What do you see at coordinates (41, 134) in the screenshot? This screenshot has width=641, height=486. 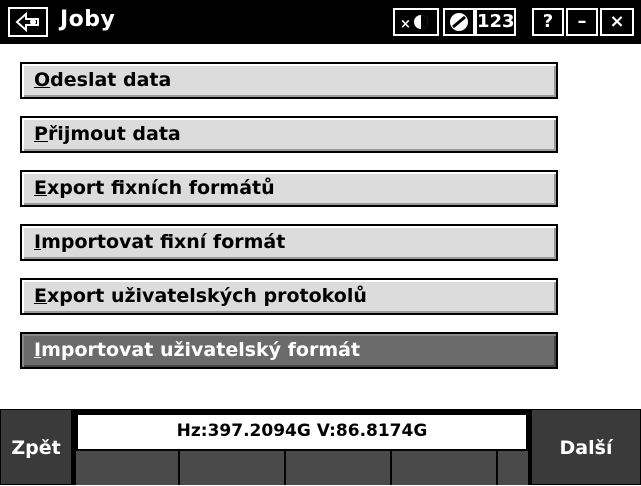 I see `mnemonic: P` at bounding box center [41, 134].